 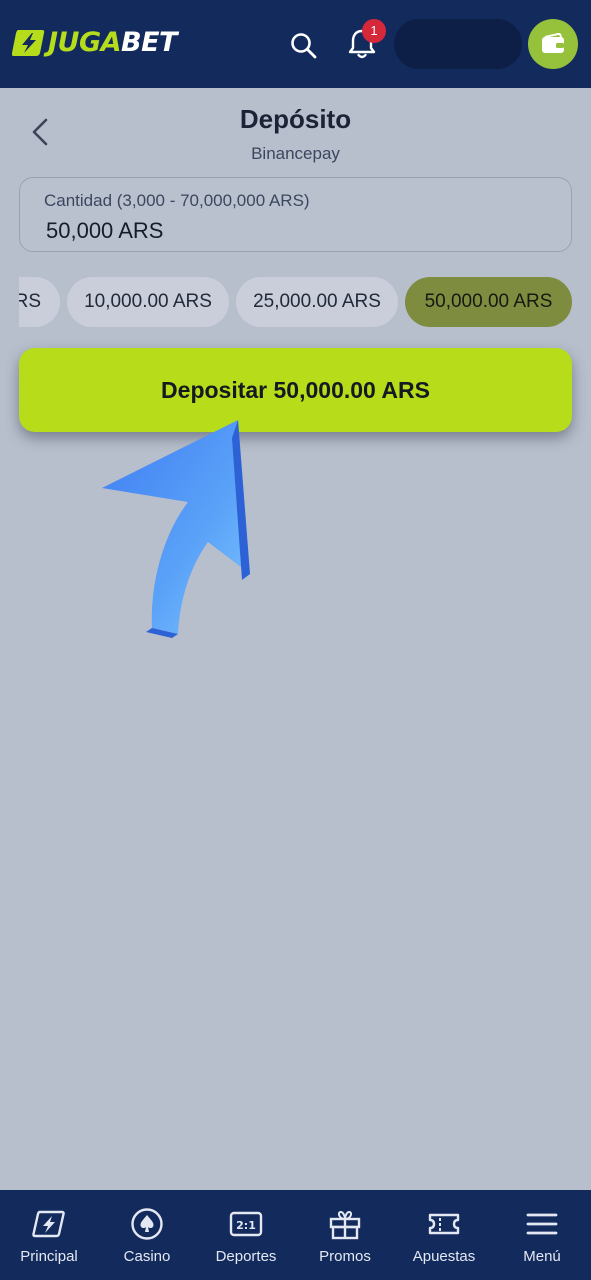 What do you see at coordinates (149, 42) in the screenshot?
I see `logo-text-bet: BET` at bounding box center [149, 42].